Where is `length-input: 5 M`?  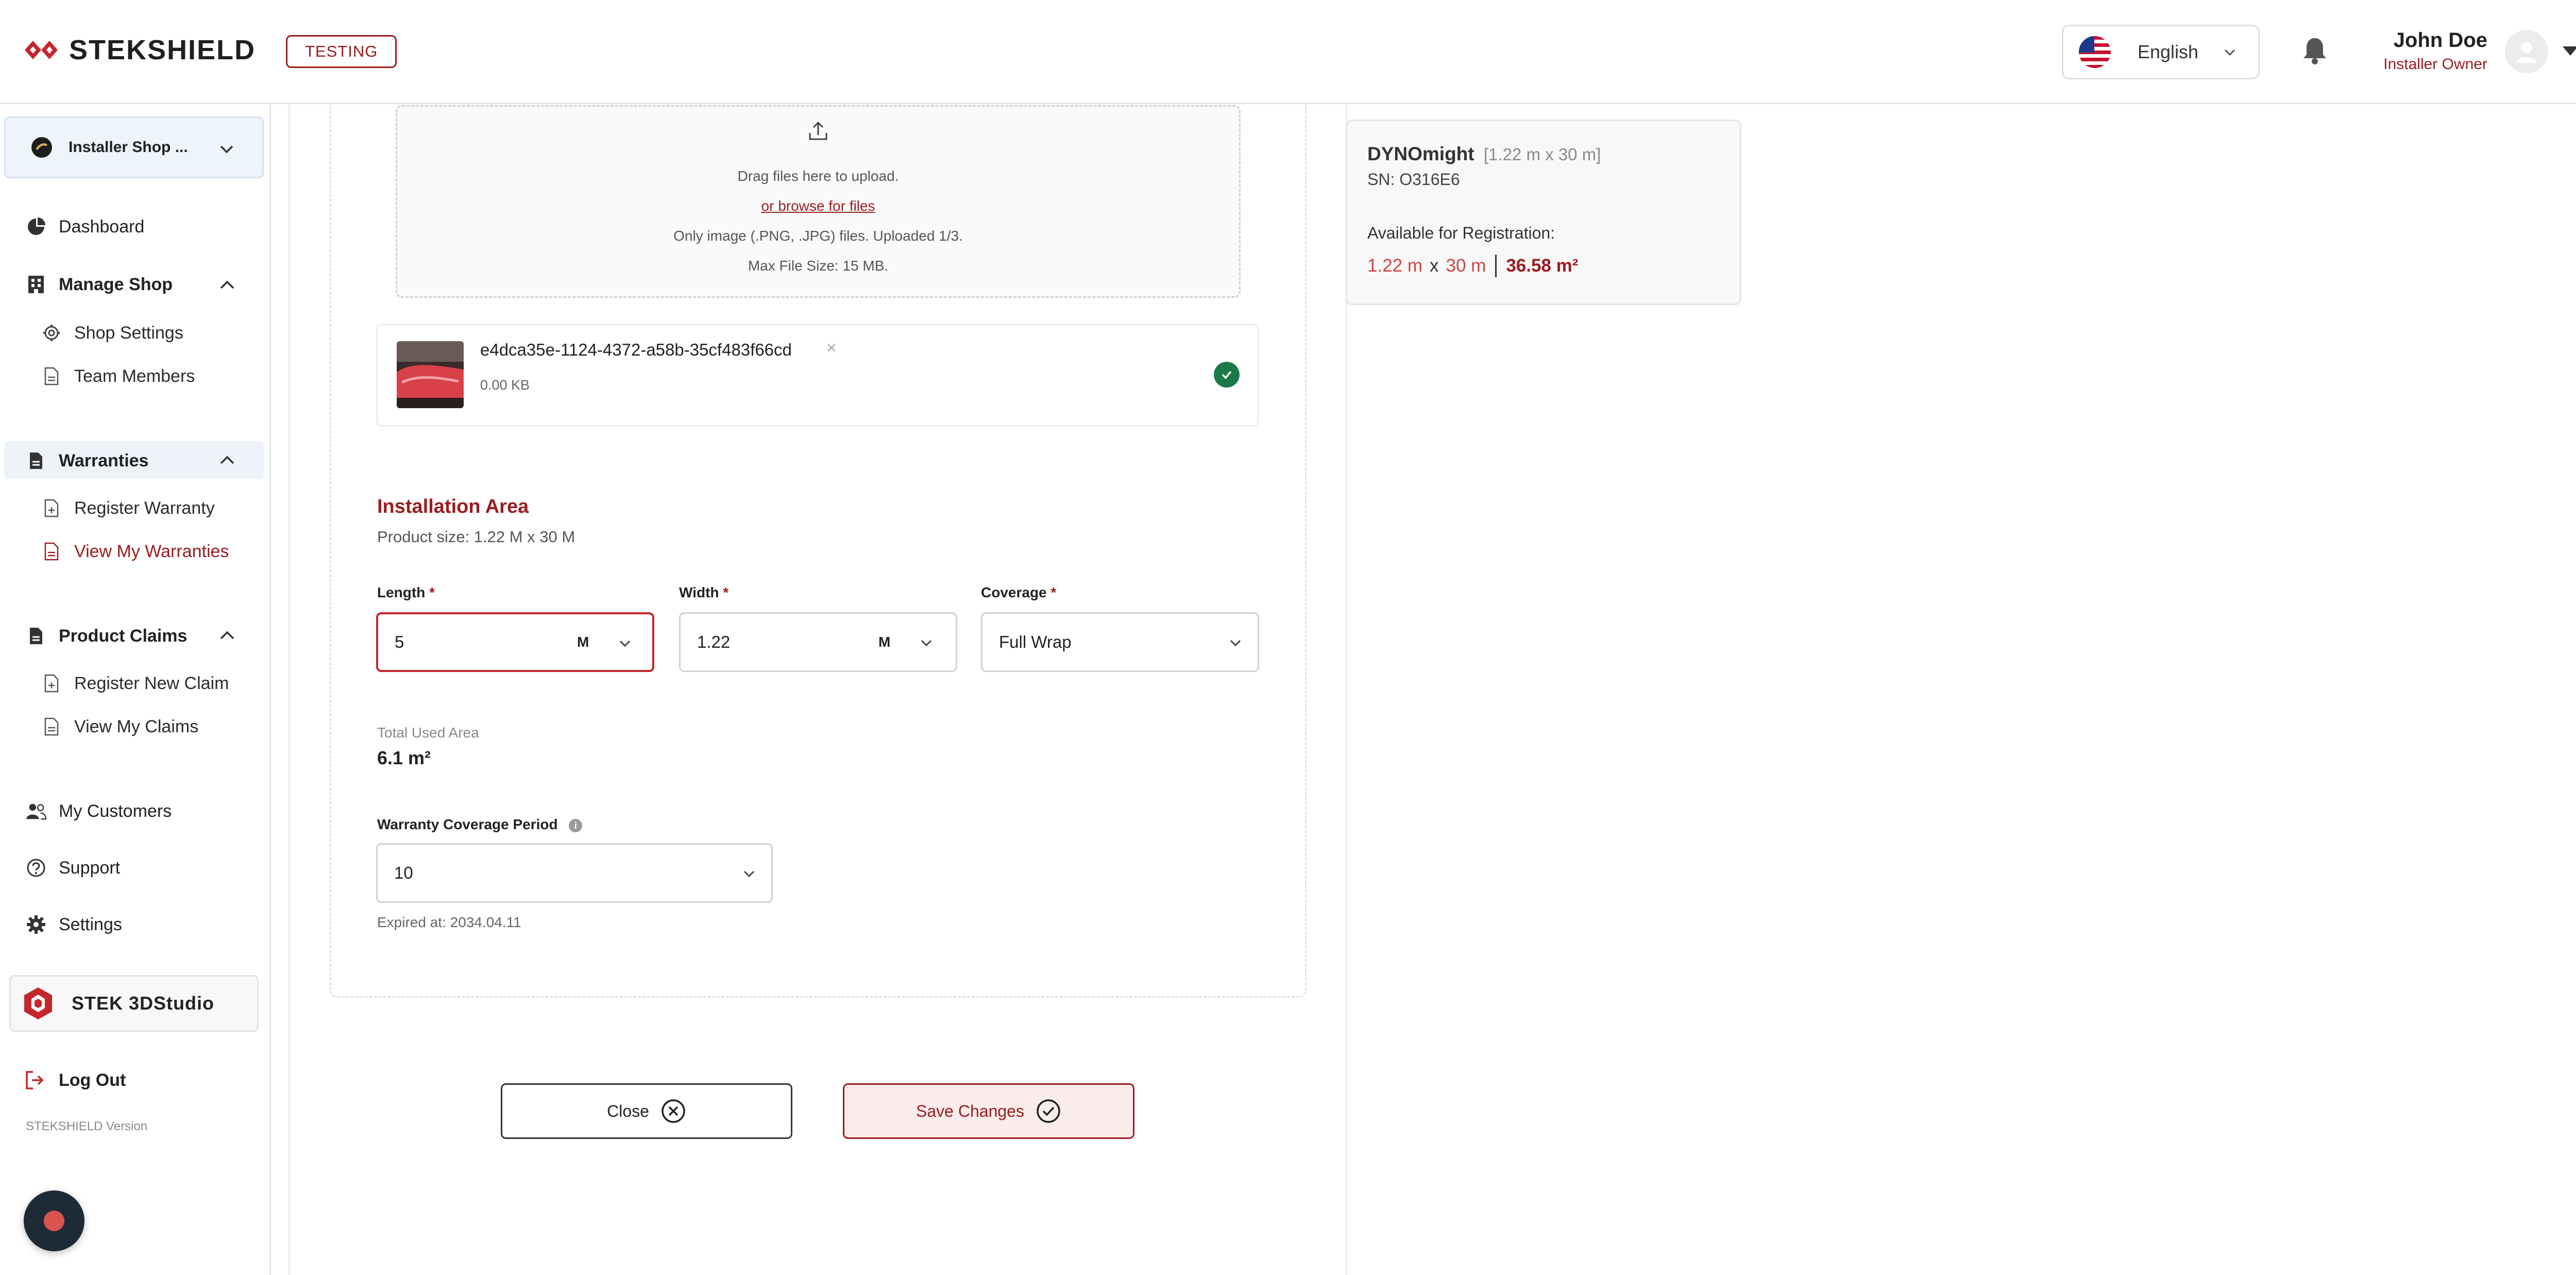 length-input: 5 M is located at coordinates (515, 642).